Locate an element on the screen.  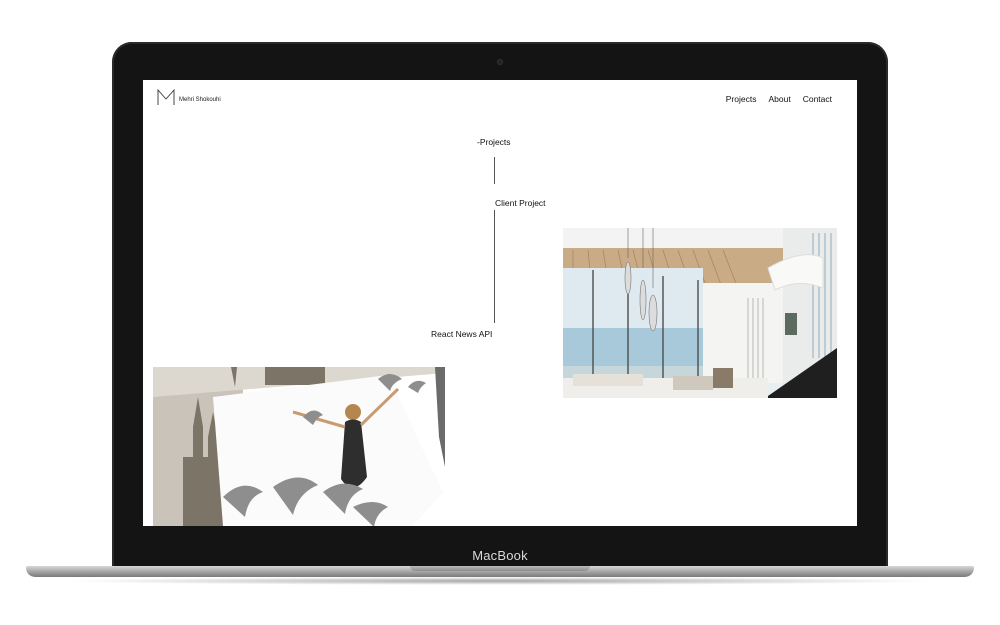
device-brand-label: MacBook is located at coordinates (500, 555).